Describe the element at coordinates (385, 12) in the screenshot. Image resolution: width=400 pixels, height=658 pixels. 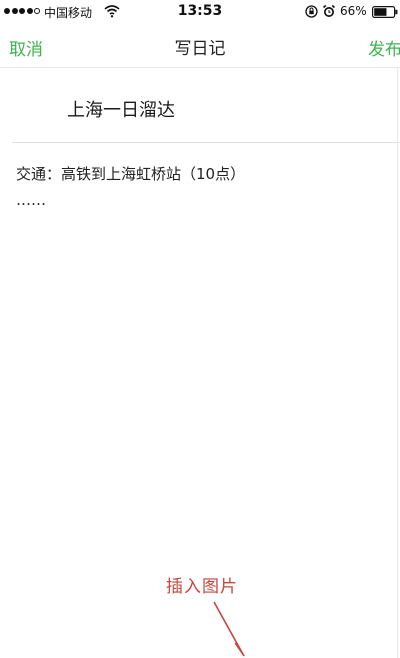
I see `battery-icon` at that location.